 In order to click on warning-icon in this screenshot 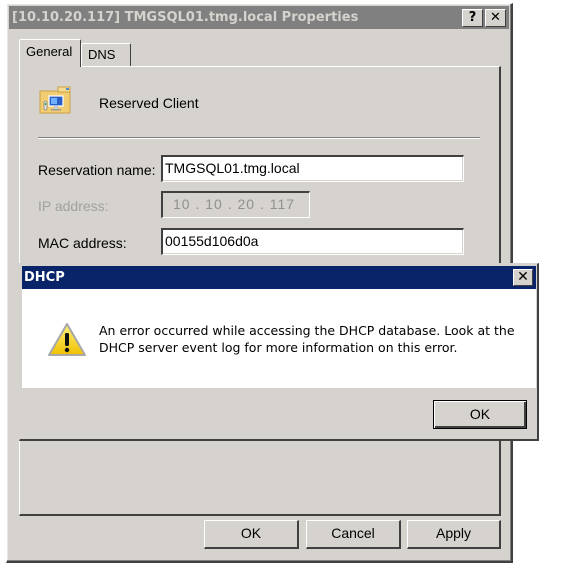, I will do `click(67, 339)`.